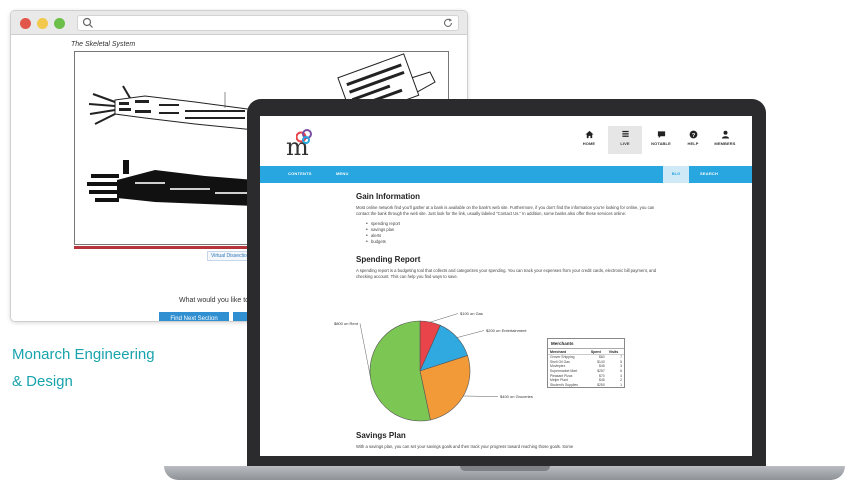 The width and height of the screenshot is (845, 488). What do you see at coordinates (268, 23) in the screenshot?
I see `address-bar` at bounding box center [268, 23].